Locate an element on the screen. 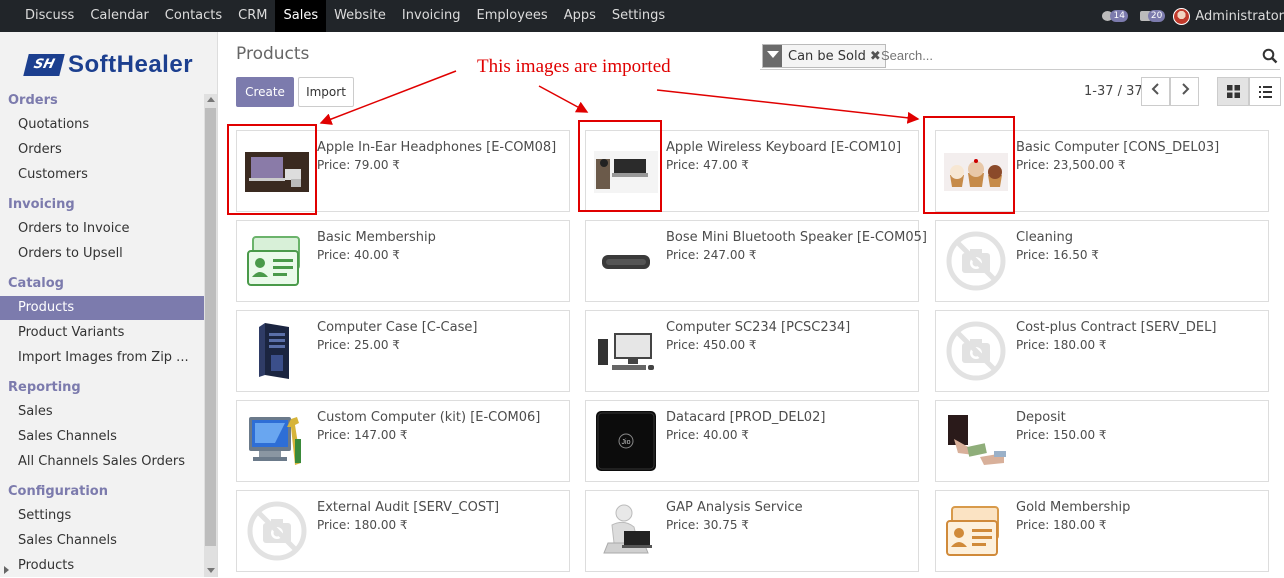 This screenshot has width=1284, height=578. product-price: Price: 79.00 ₹ is located at coordinates (358, 165).